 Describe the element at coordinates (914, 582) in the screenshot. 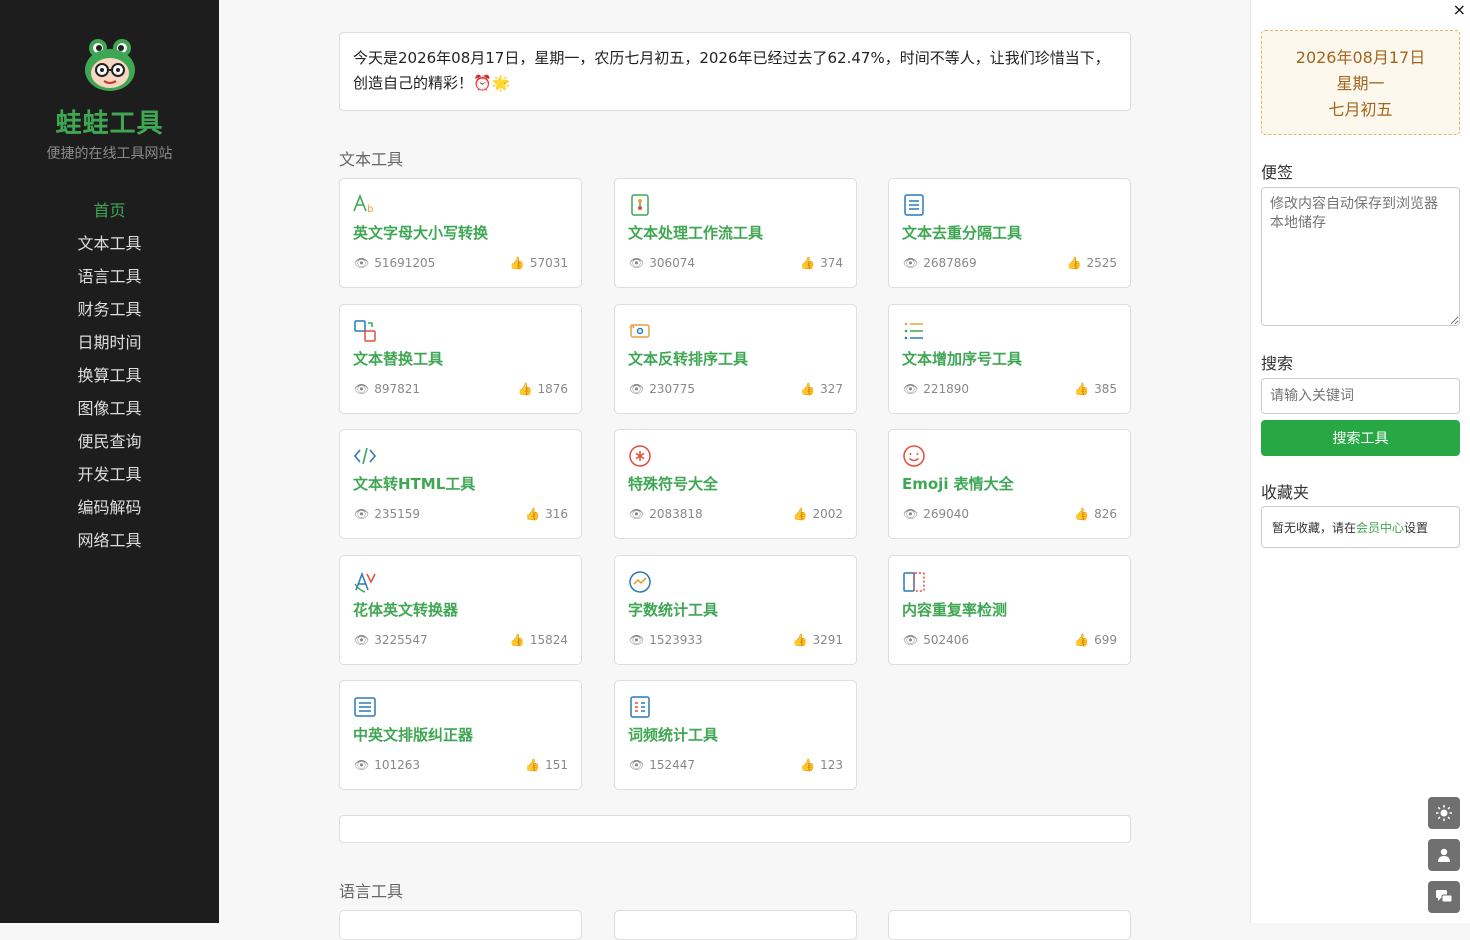

I see `compare-icon` at that location.